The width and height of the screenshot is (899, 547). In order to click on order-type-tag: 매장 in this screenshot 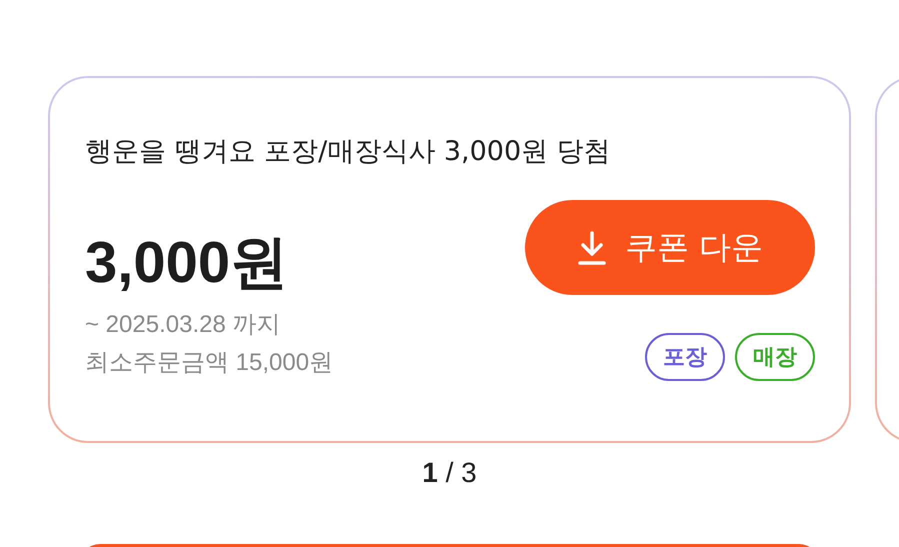, I will do `click(775, 357)`.